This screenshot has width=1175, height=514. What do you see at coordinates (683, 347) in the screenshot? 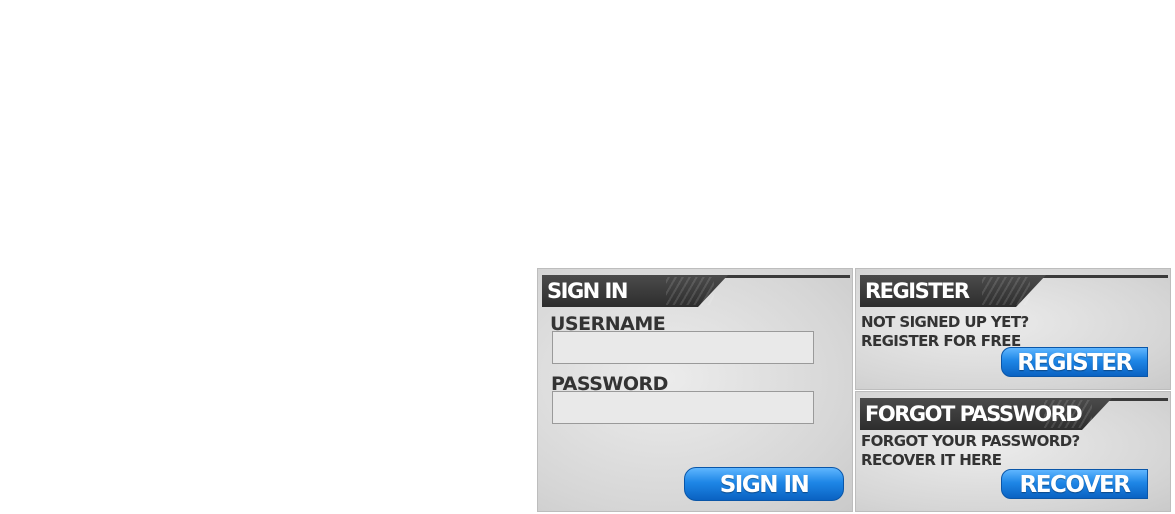
I see `username-input` at bounding box center [683, 347].